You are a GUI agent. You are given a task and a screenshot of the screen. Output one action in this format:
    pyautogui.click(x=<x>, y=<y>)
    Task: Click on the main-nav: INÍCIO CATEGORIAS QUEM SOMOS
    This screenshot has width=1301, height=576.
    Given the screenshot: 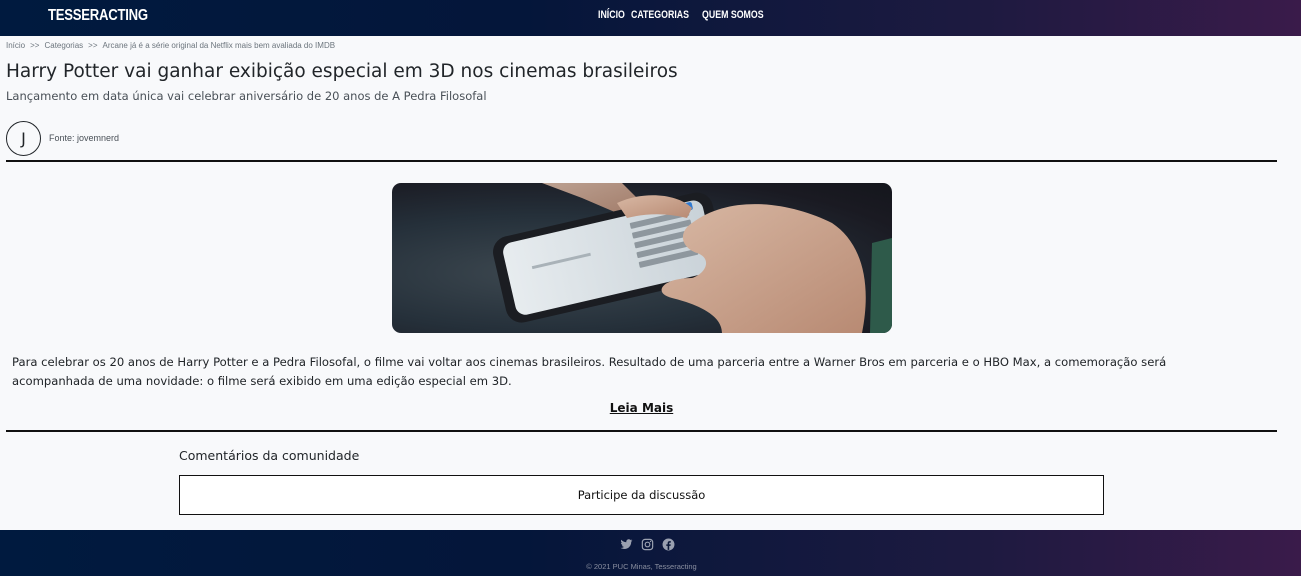 What is the action you would take?
    pyautogui.click(x=684, y=15)
    